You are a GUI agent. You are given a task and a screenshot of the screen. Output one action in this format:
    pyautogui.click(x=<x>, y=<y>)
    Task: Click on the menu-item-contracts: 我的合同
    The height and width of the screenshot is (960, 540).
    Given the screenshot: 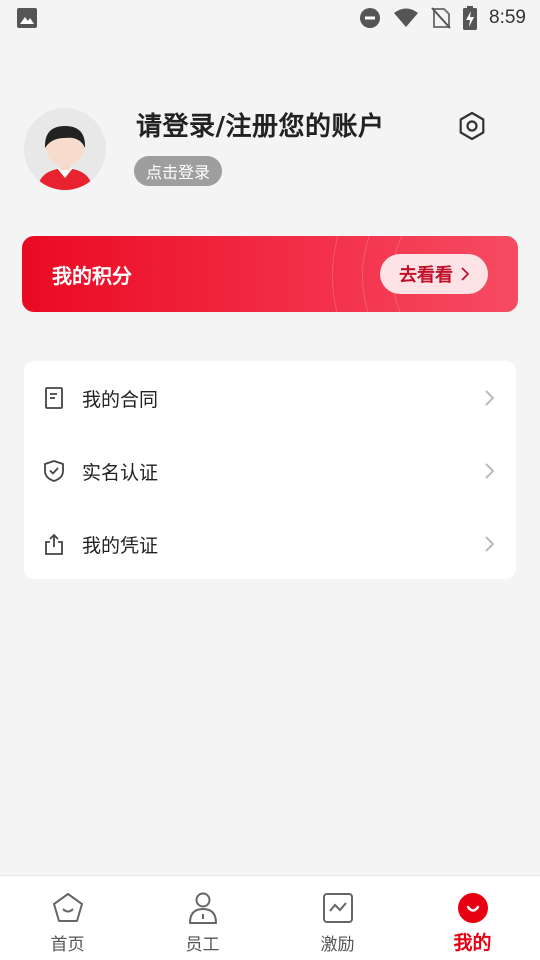 What is the action you would take?
    pyautogui.click(x=270, y=398)
    